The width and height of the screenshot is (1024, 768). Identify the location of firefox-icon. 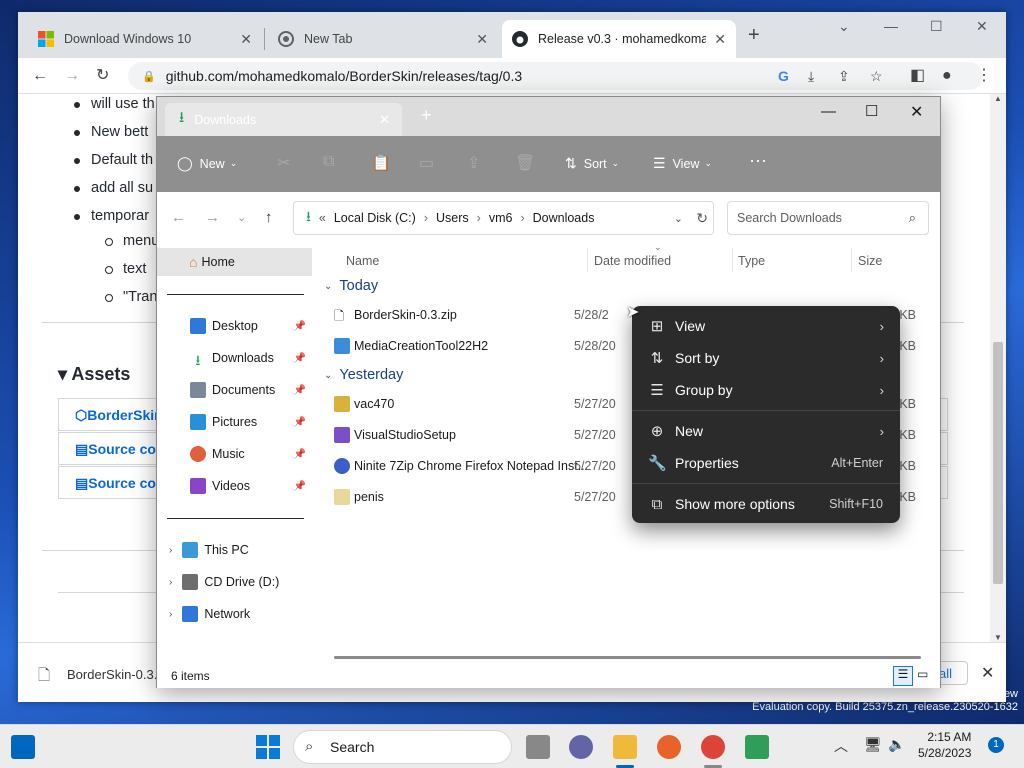
(669, 747).